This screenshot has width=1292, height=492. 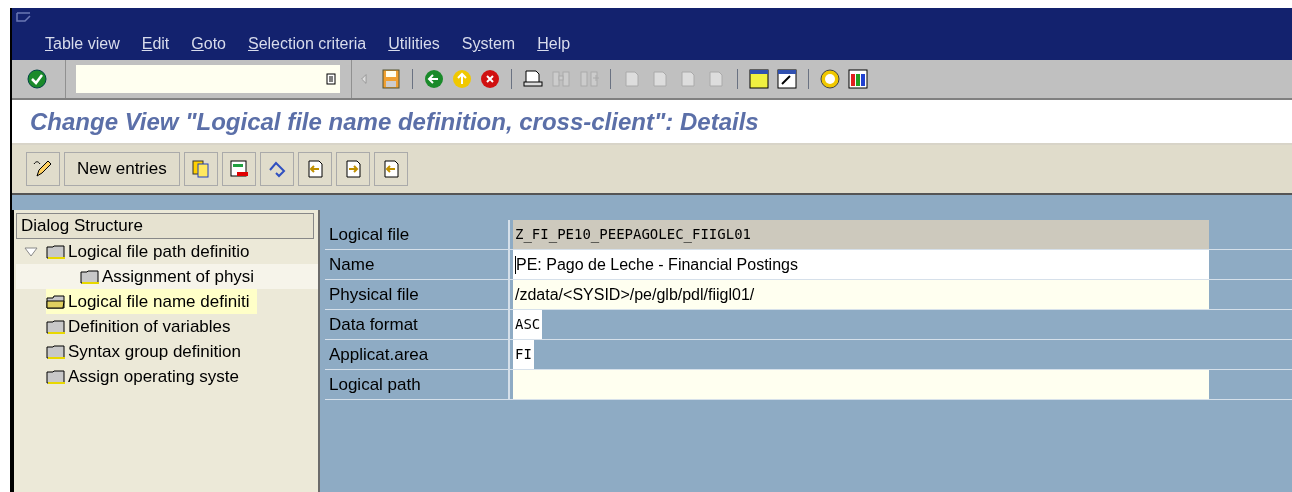 What do you see at coordinates (200, 169) in the screenshot?
I see `copy-icon` at bounding box center [200, 169].